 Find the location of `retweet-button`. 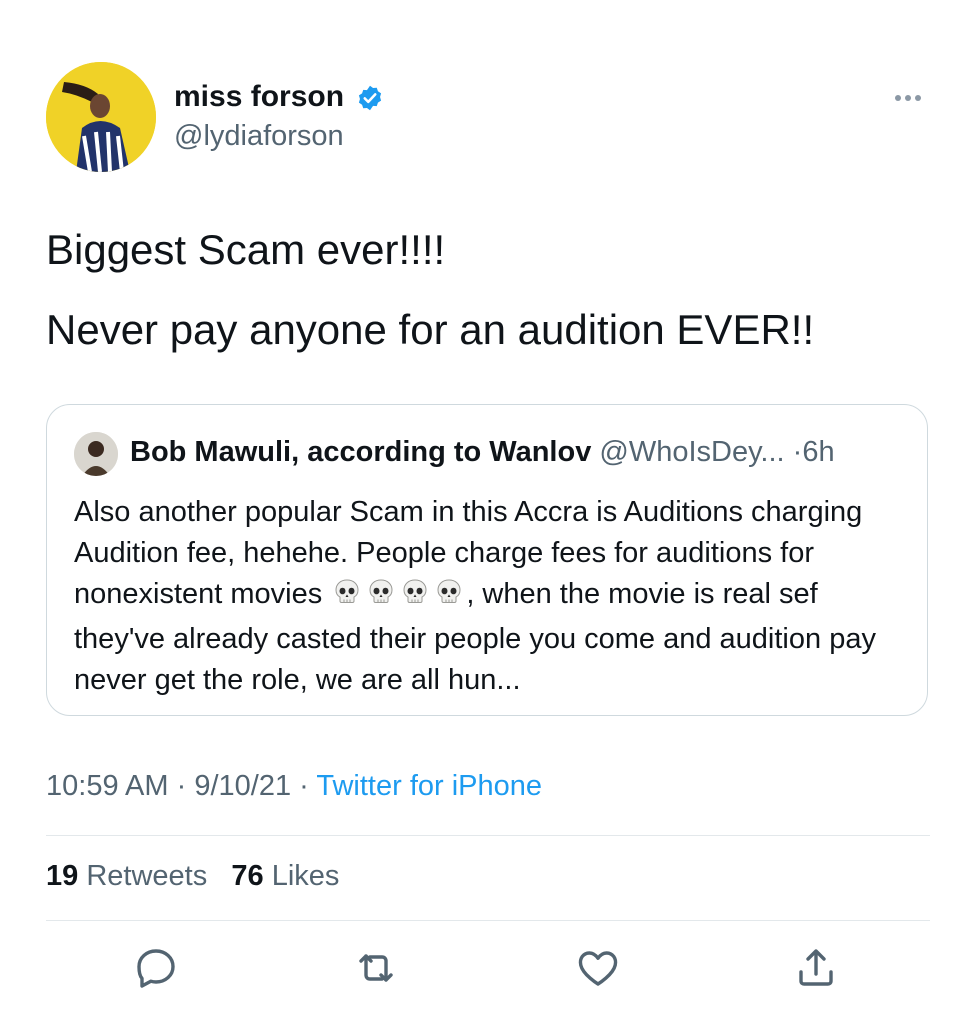

retweet-button is located at coordinates (376, 968).